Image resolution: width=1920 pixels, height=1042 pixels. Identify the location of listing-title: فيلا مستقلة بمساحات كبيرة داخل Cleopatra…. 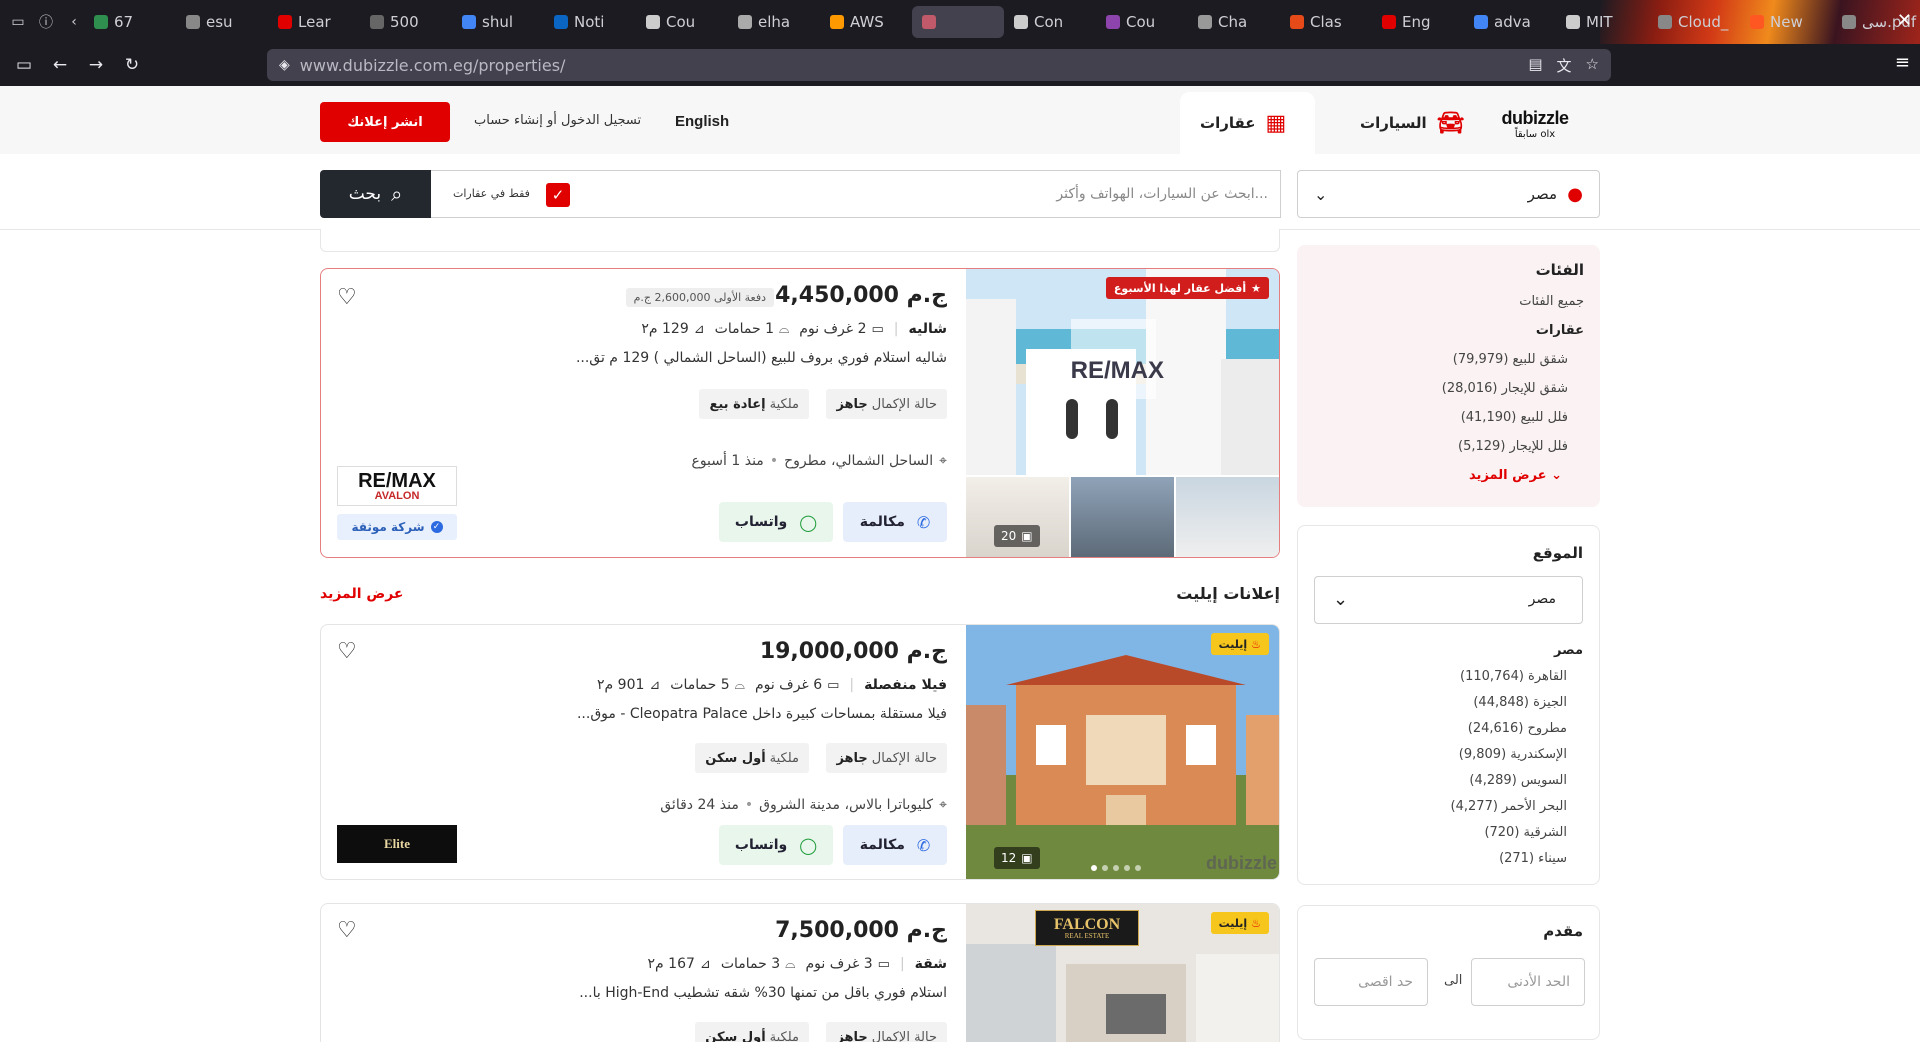
(647, 714).